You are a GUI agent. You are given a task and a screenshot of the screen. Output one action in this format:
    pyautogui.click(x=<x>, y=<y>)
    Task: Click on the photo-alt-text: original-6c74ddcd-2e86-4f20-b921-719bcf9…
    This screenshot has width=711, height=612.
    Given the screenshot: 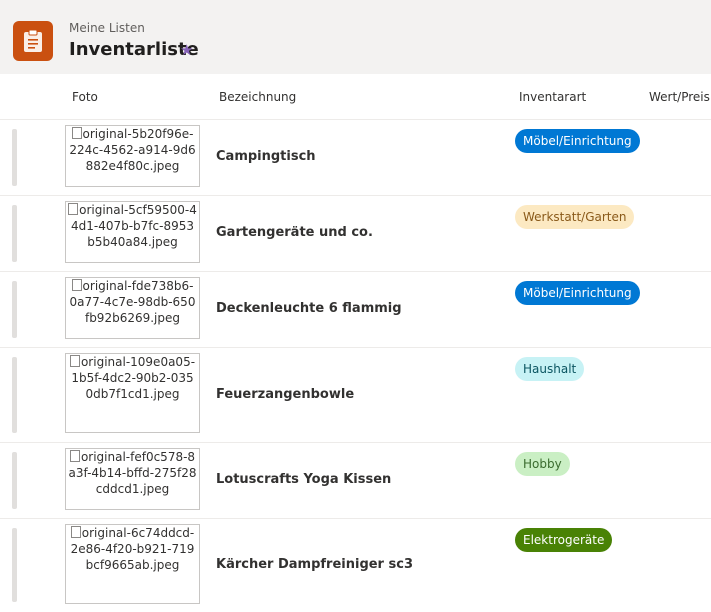 What is the action you would take?
    pyautogui.click(x=132, y=549)
    